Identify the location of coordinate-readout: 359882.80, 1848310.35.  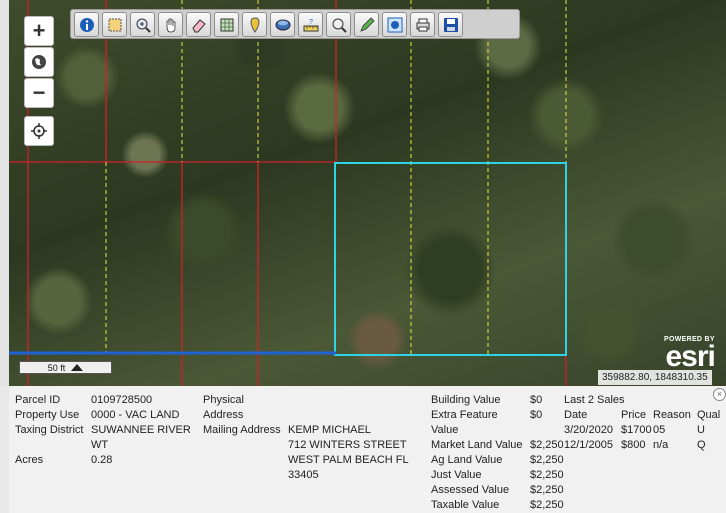
(655, 377).